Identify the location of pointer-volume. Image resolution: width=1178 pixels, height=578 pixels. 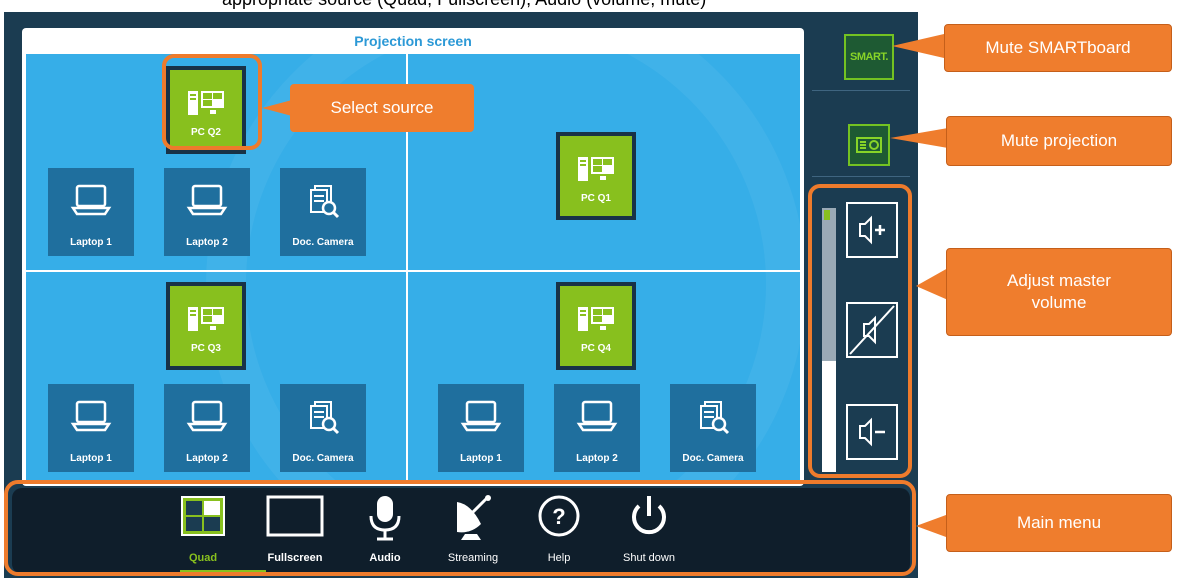
(932, 284).